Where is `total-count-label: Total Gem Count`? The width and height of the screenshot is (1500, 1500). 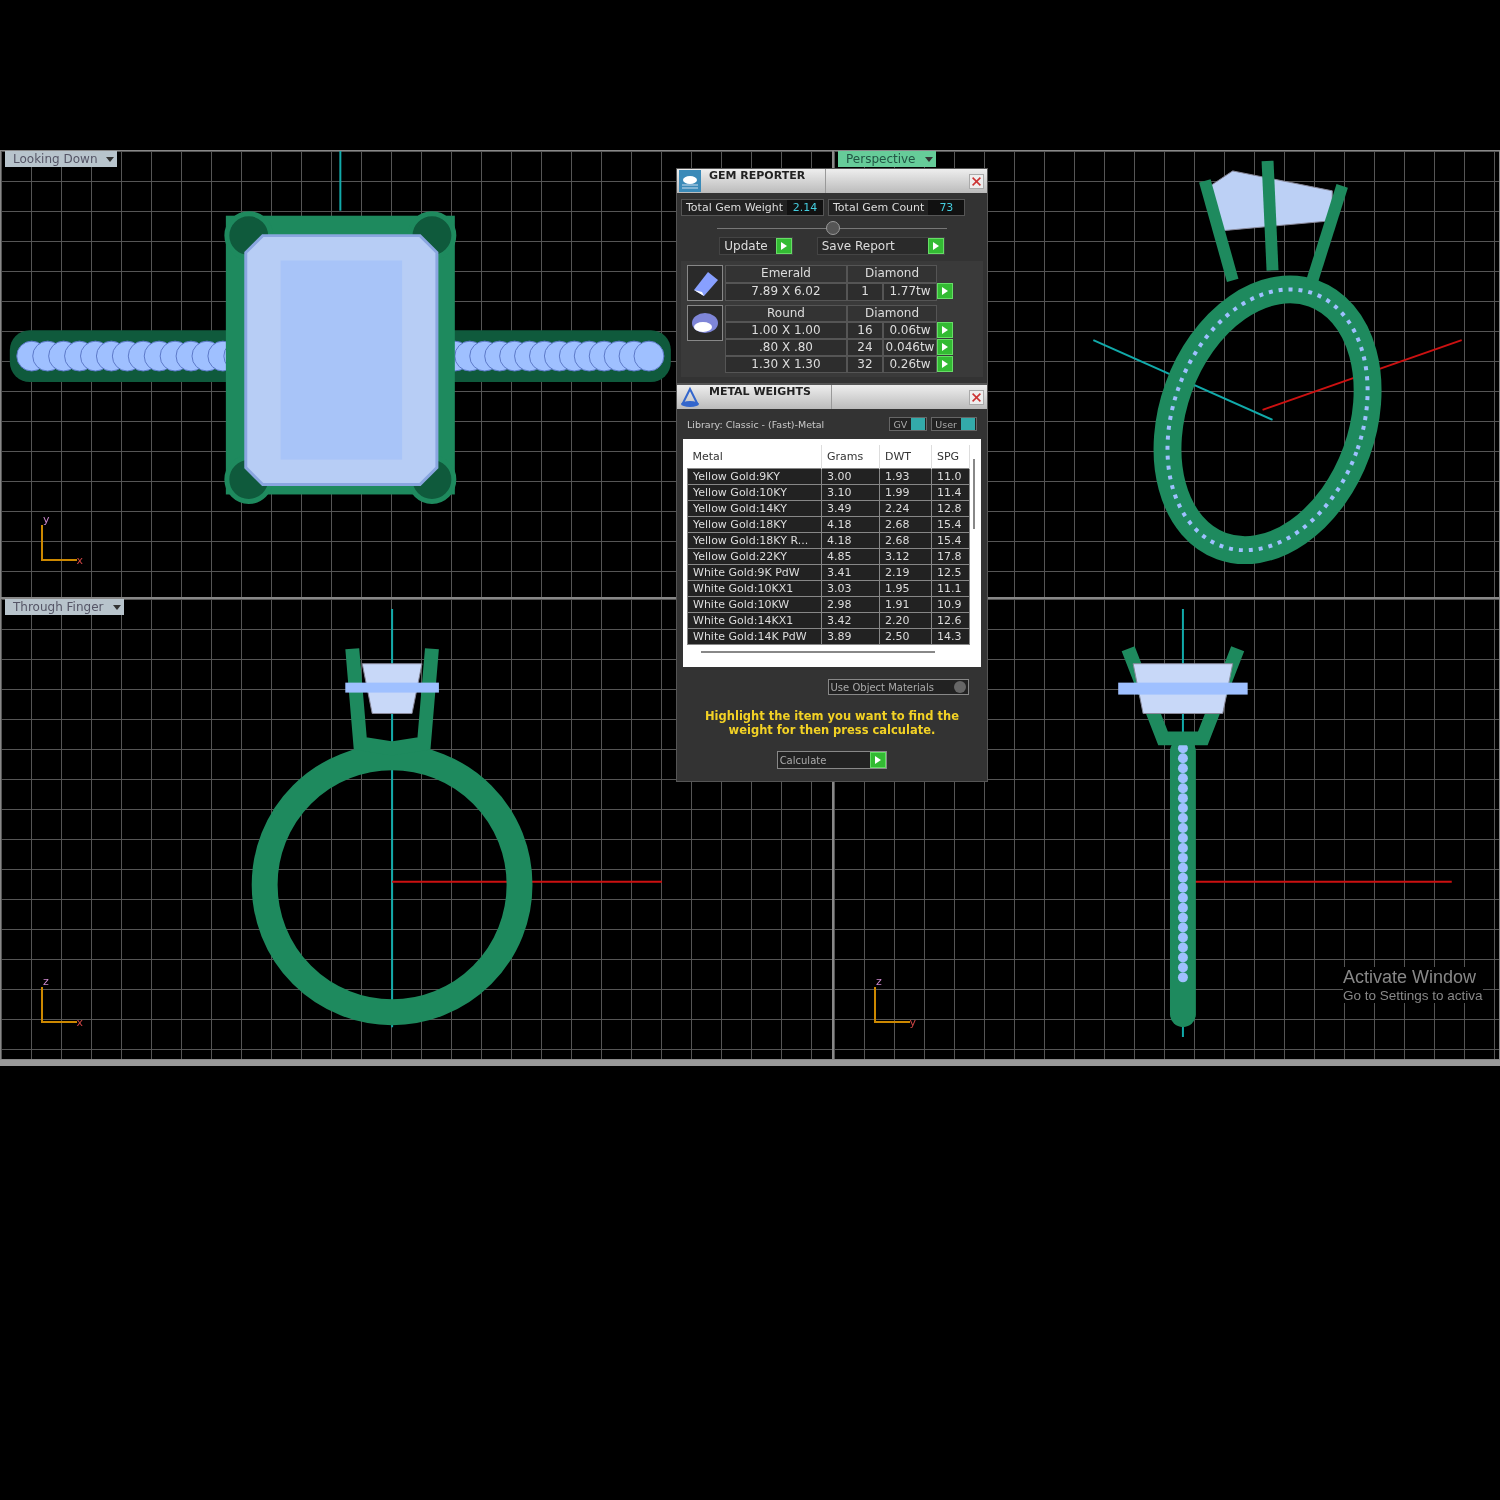
total-count-label: Total Gem Count is located at coordinates (879, 207).